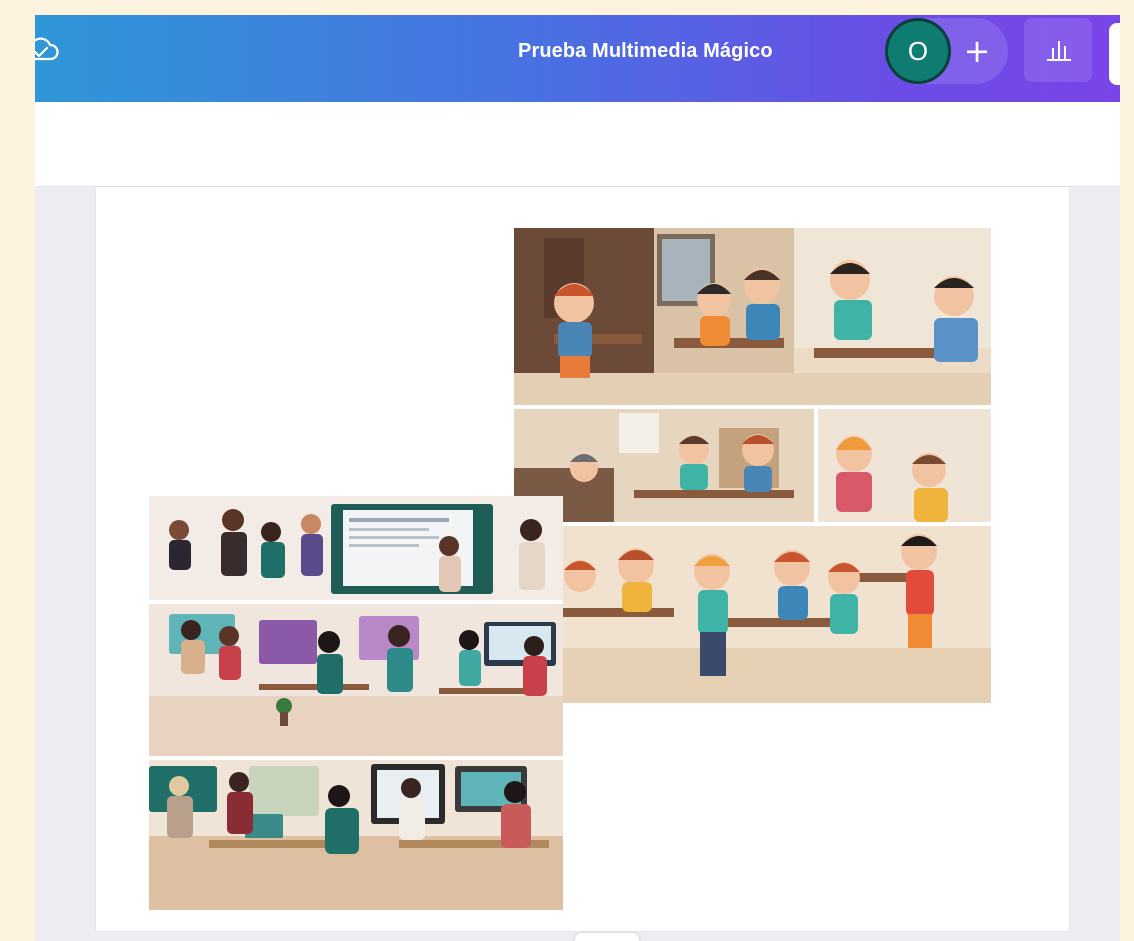  I want to click on top-bar: Prueba Multimedia Mágico O +, so click(577, 58).